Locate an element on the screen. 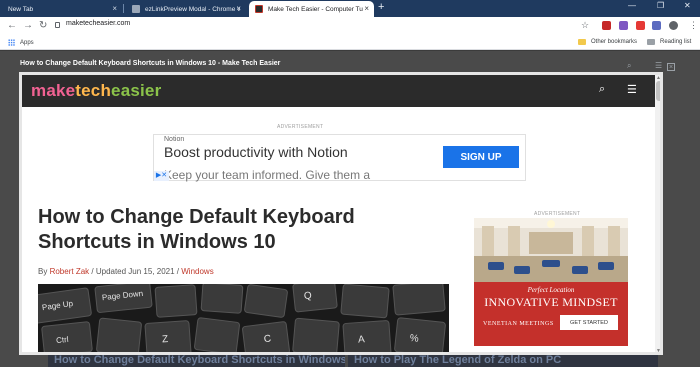 The width and height of the screenshot is (700, 367). reload-button: ↻ is located at coordinates (43, 25).